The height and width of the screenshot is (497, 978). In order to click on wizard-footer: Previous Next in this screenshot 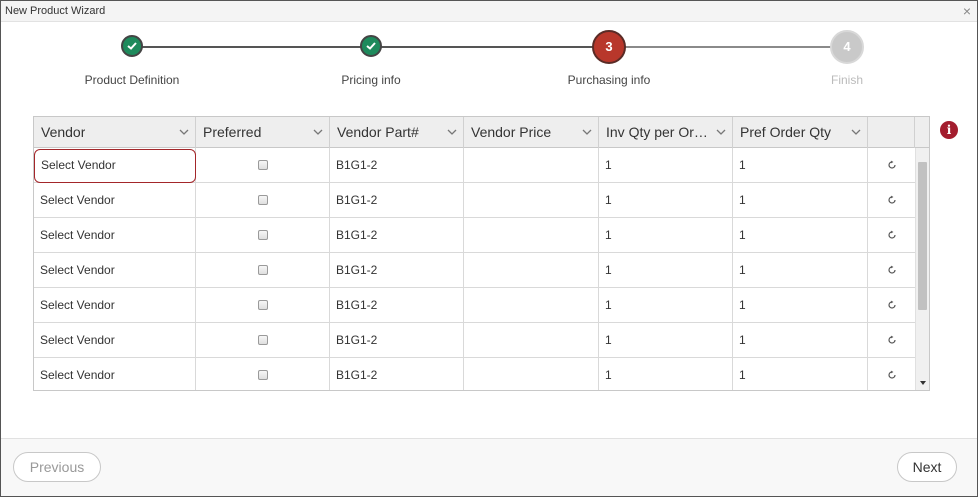, I will do `click(489, 467)`.